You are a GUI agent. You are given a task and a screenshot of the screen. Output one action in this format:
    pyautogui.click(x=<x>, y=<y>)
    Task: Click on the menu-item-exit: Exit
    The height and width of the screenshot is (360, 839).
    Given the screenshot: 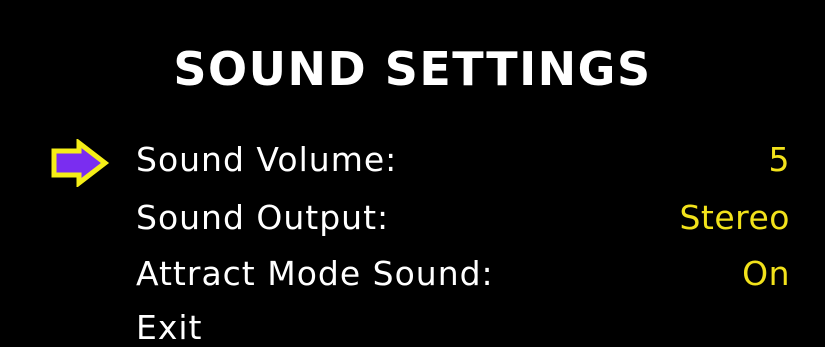 What is the action you would take?
    pyautogui.click(x=412, y=324)
    